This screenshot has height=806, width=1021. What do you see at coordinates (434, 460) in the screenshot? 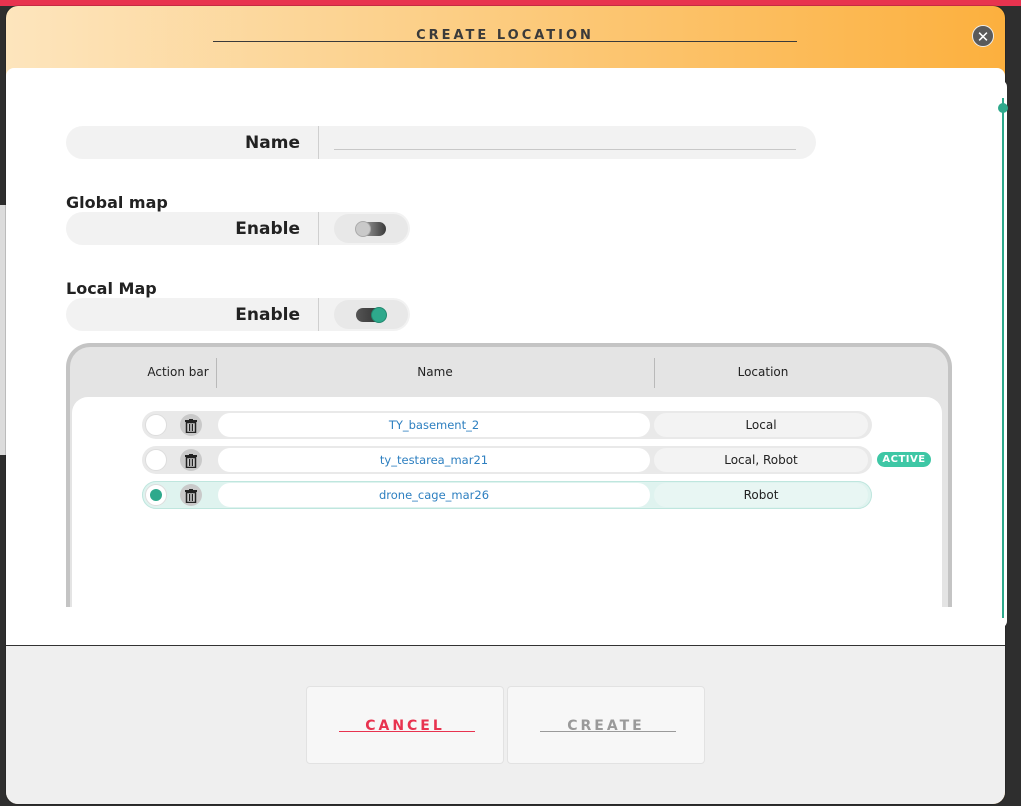
I see `row-name-link: ty_testarea_mar21` at bounding box center [434, 460].